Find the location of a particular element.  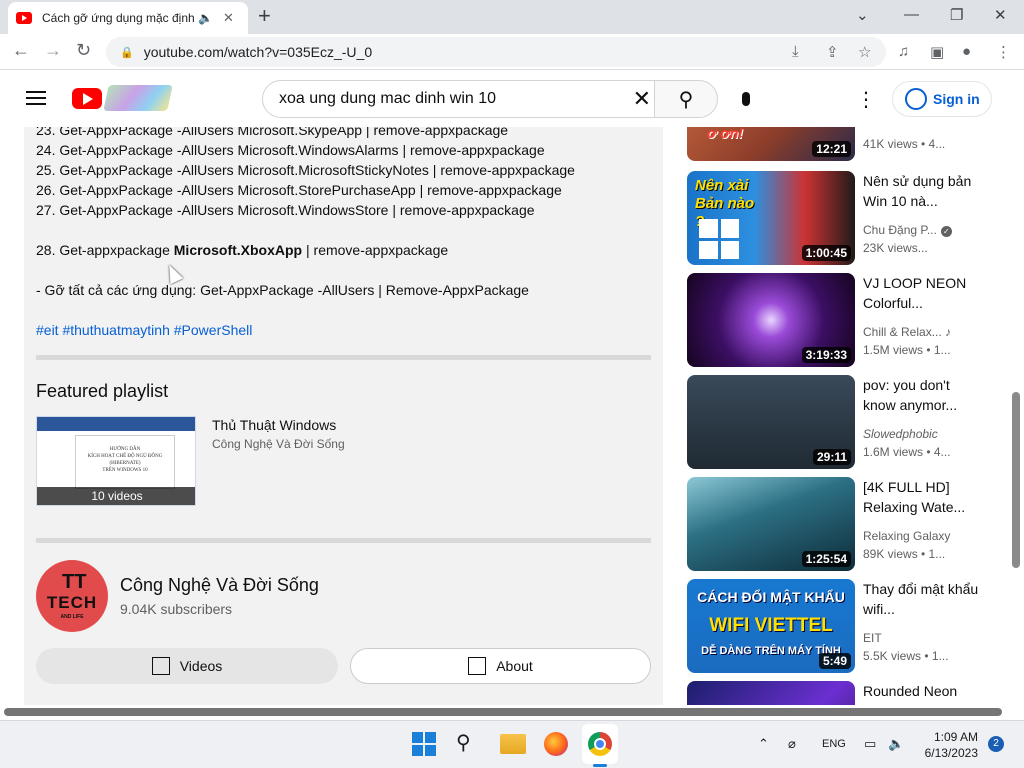

vertical-scrollbar-thumb is located at coordinates (1016, 480).